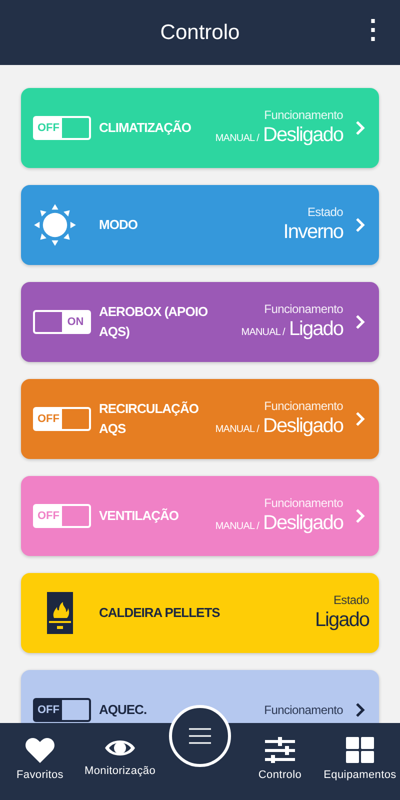  What do you see at coordinates (313, 232) in the screenshot?
I see `status-value: Inverno` at bounding box center [313, 232].